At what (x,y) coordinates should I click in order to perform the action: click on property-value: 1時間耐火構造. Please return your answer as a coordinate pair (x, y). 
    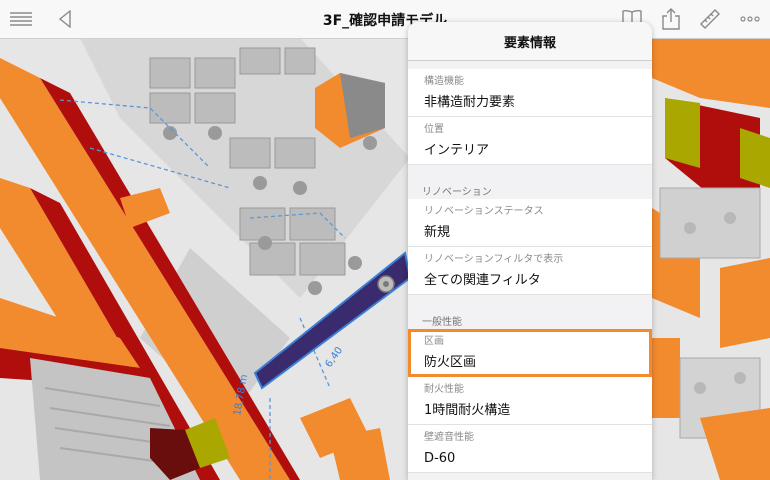
    Looking at the image, I should click on (467, 410).